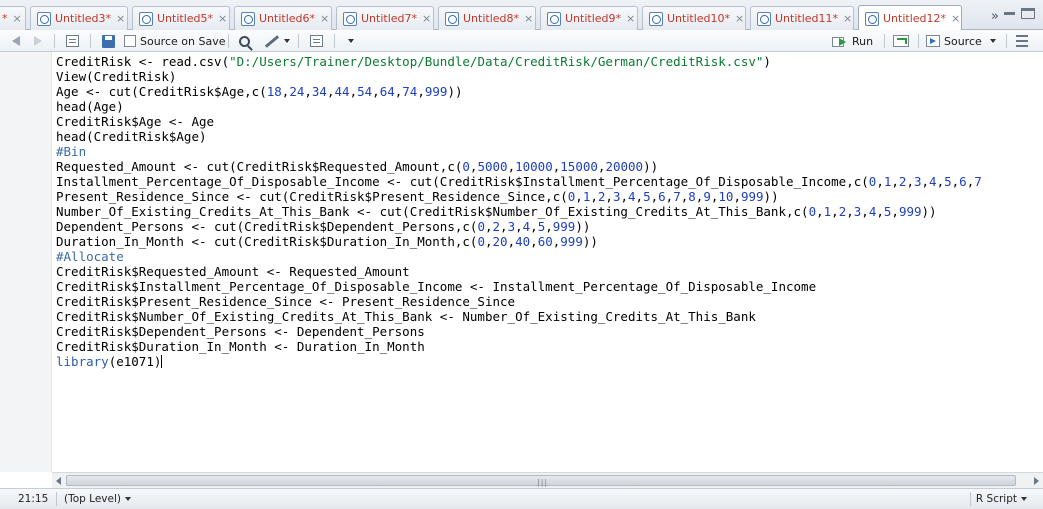 This screenshot has height=509, width=1043. What do you see at coordinates (903, 41) in the screenshot?
I see `rerun-button` at bounding box center [903, 41].